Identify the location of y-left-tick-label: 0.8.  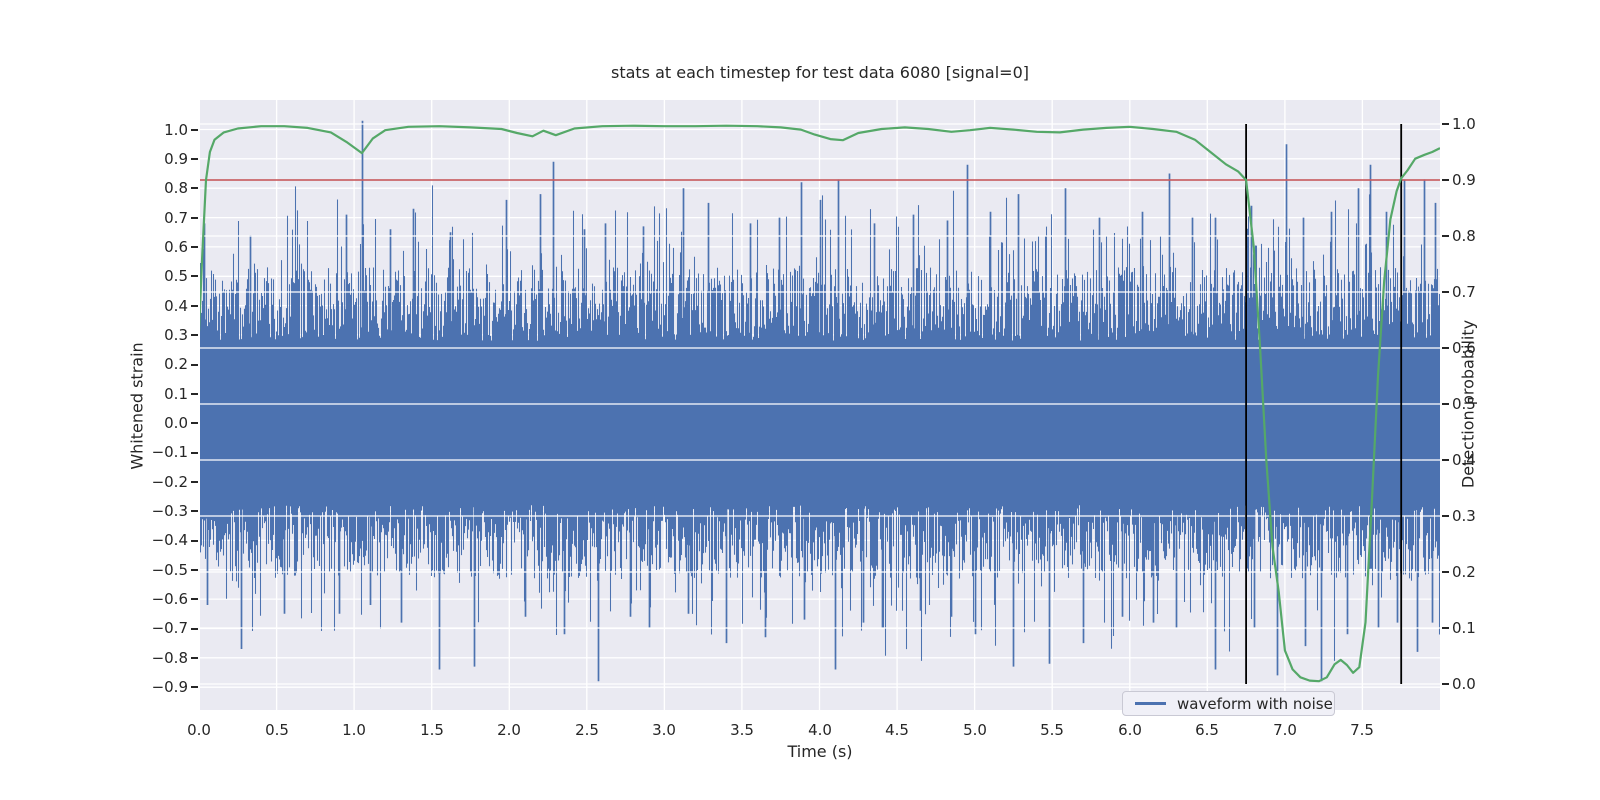
(176, 188).